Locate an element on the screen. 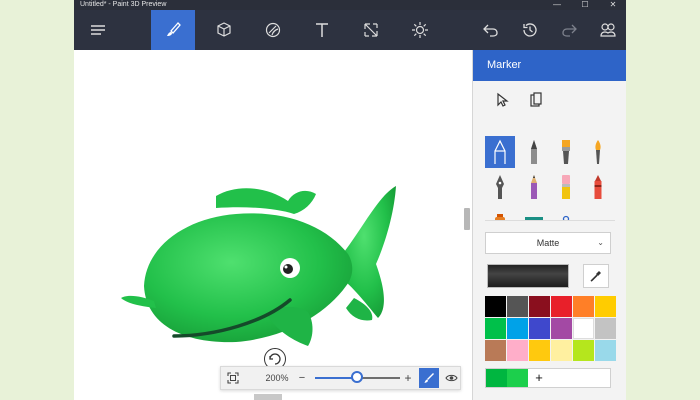  finish-dropdown: Matte ⌄ is located at coordinates (548, 243).